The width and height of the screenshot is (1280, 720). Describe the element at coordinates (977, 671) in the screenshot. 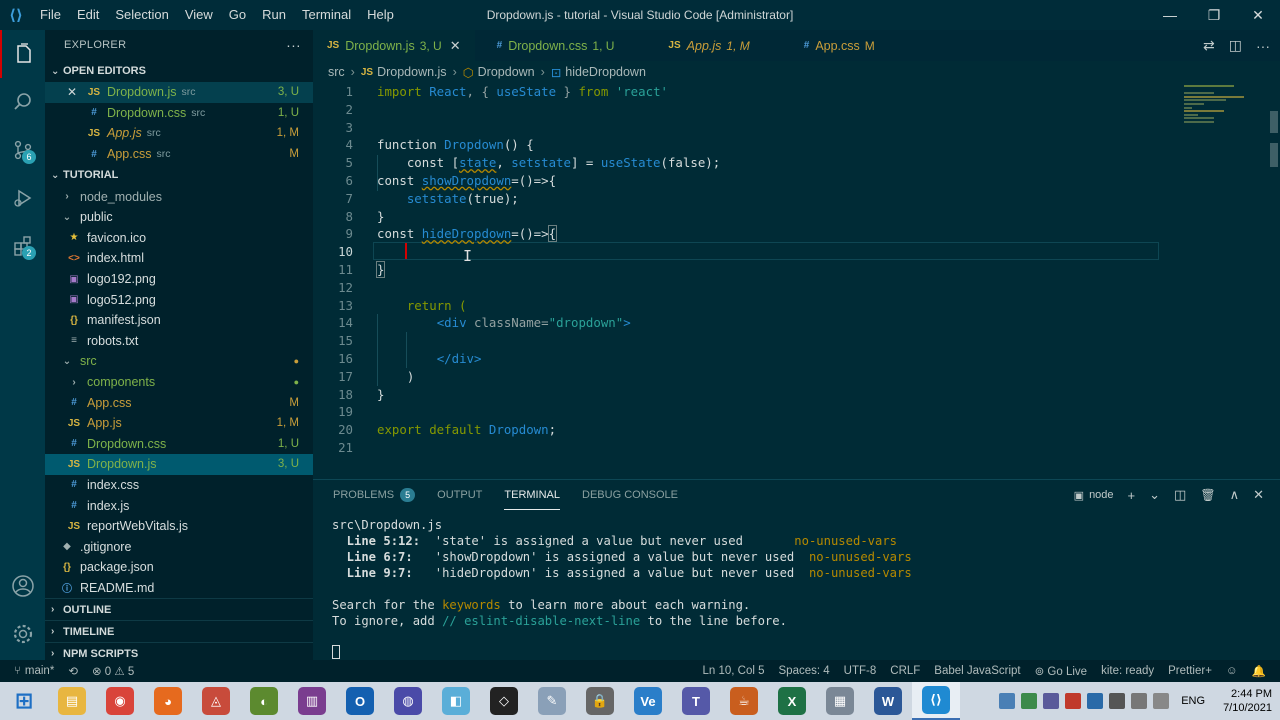

I see `language-mode: Babel JavaScript` at that location.